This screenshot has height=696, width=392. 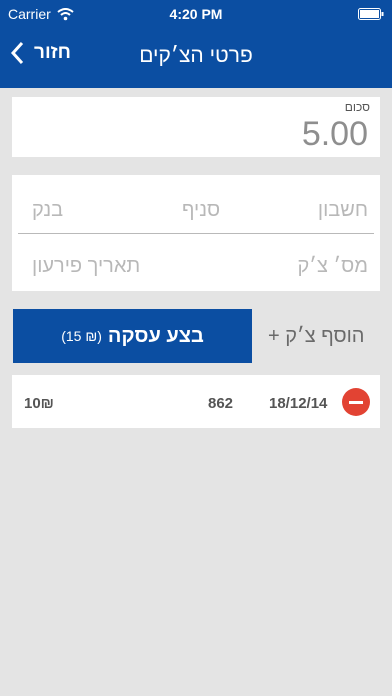 I want to click on branch-field: סניף, so click(x=201, y=210).